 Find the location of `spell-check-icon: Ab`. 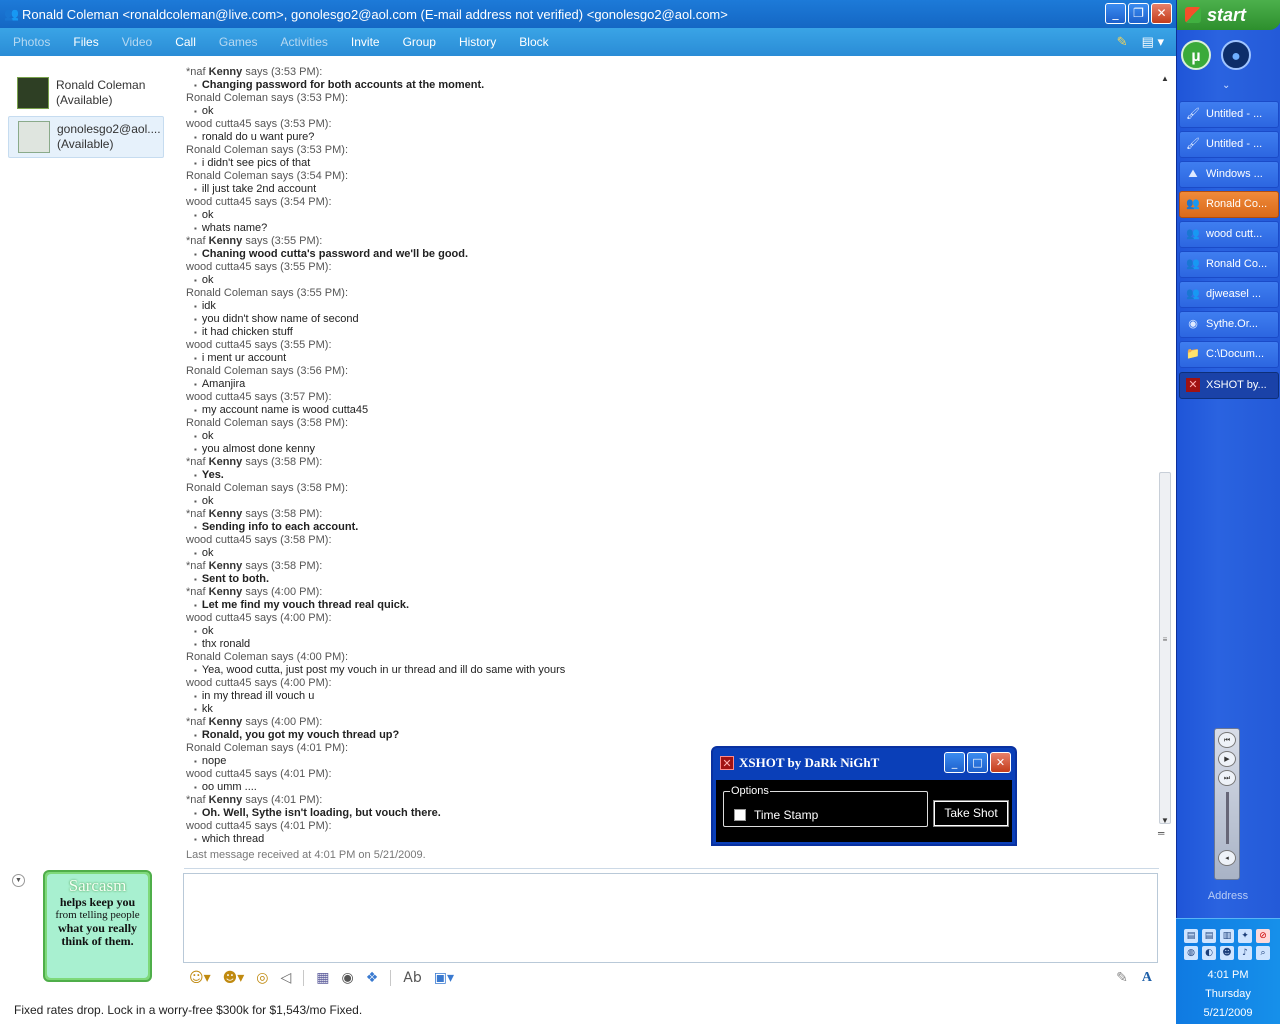

spell-check-icon: Ab is located at coordinates (412, 978).